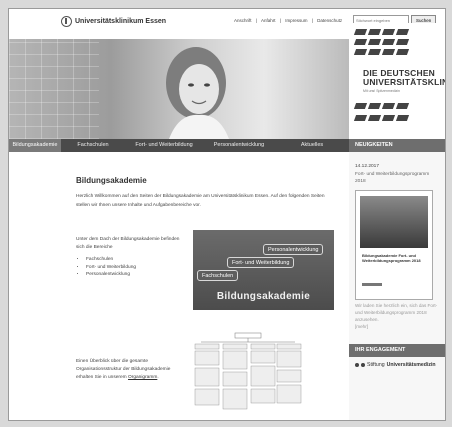 This screenshot has height=427, width=452. What do you see at coordinates (397, 145) in the screenshot?
I see `news-heading: NEUIGKEITEN` at bounding box center [397, 145].